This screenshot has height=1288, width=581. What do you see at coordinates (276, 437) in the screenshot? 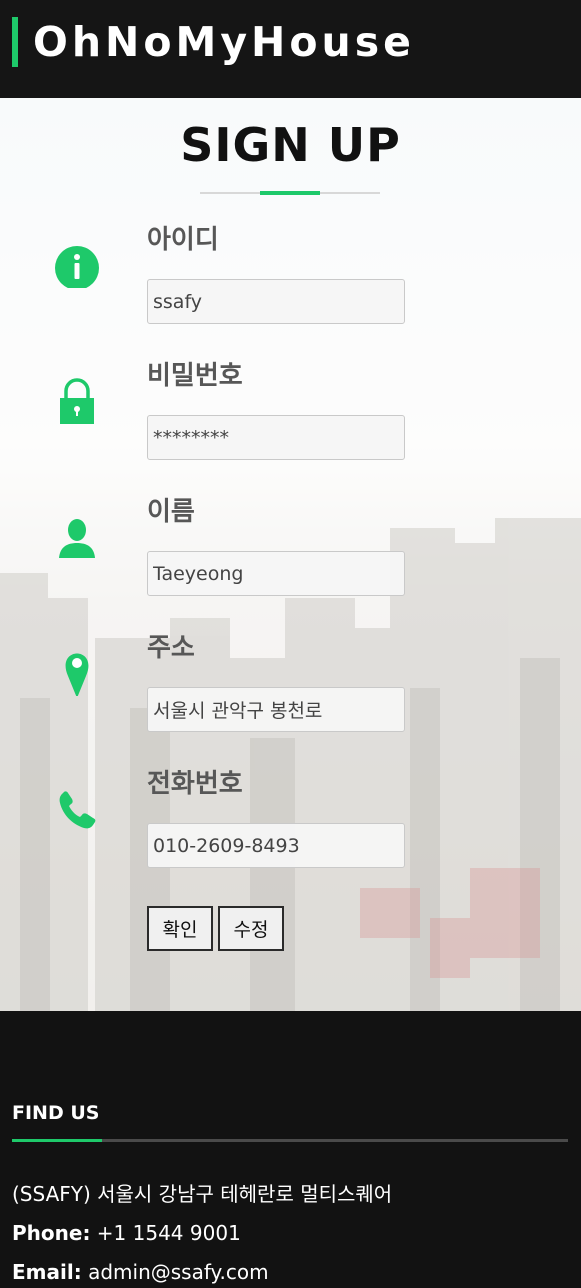
I see `password-input` at bounding box center [276, 437].